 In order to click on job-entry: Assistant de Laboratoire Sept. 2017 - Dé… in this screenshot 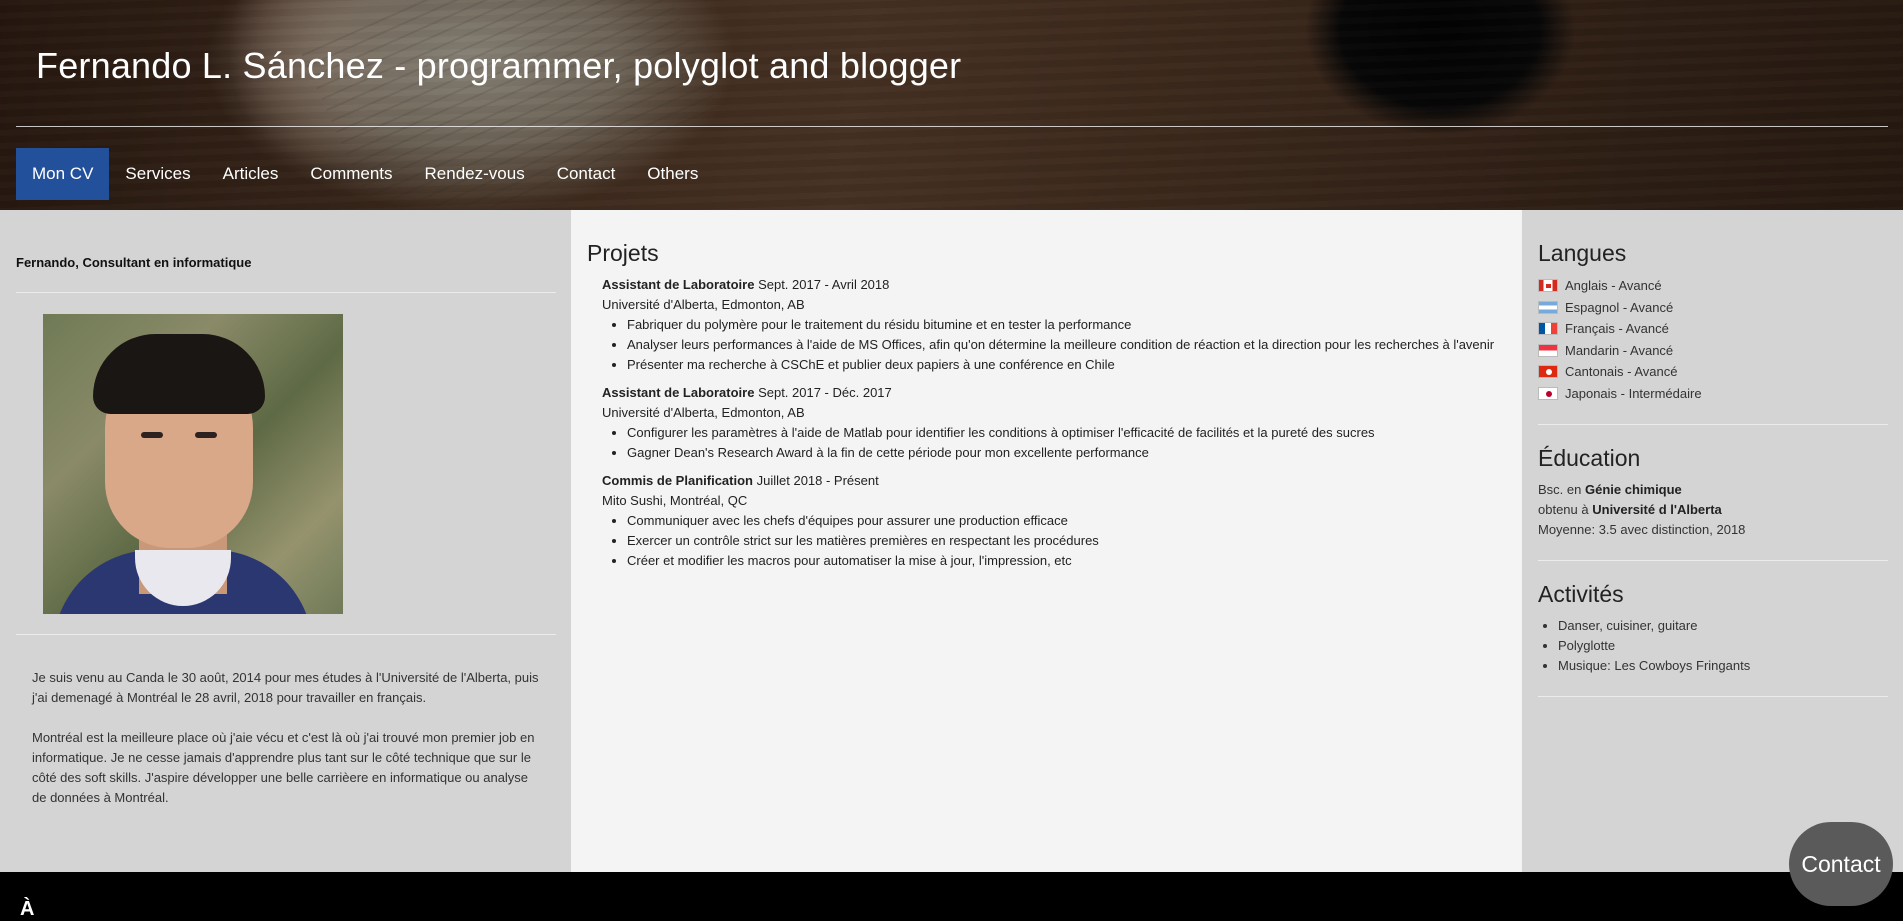, I will do `click(1054, 423)`.